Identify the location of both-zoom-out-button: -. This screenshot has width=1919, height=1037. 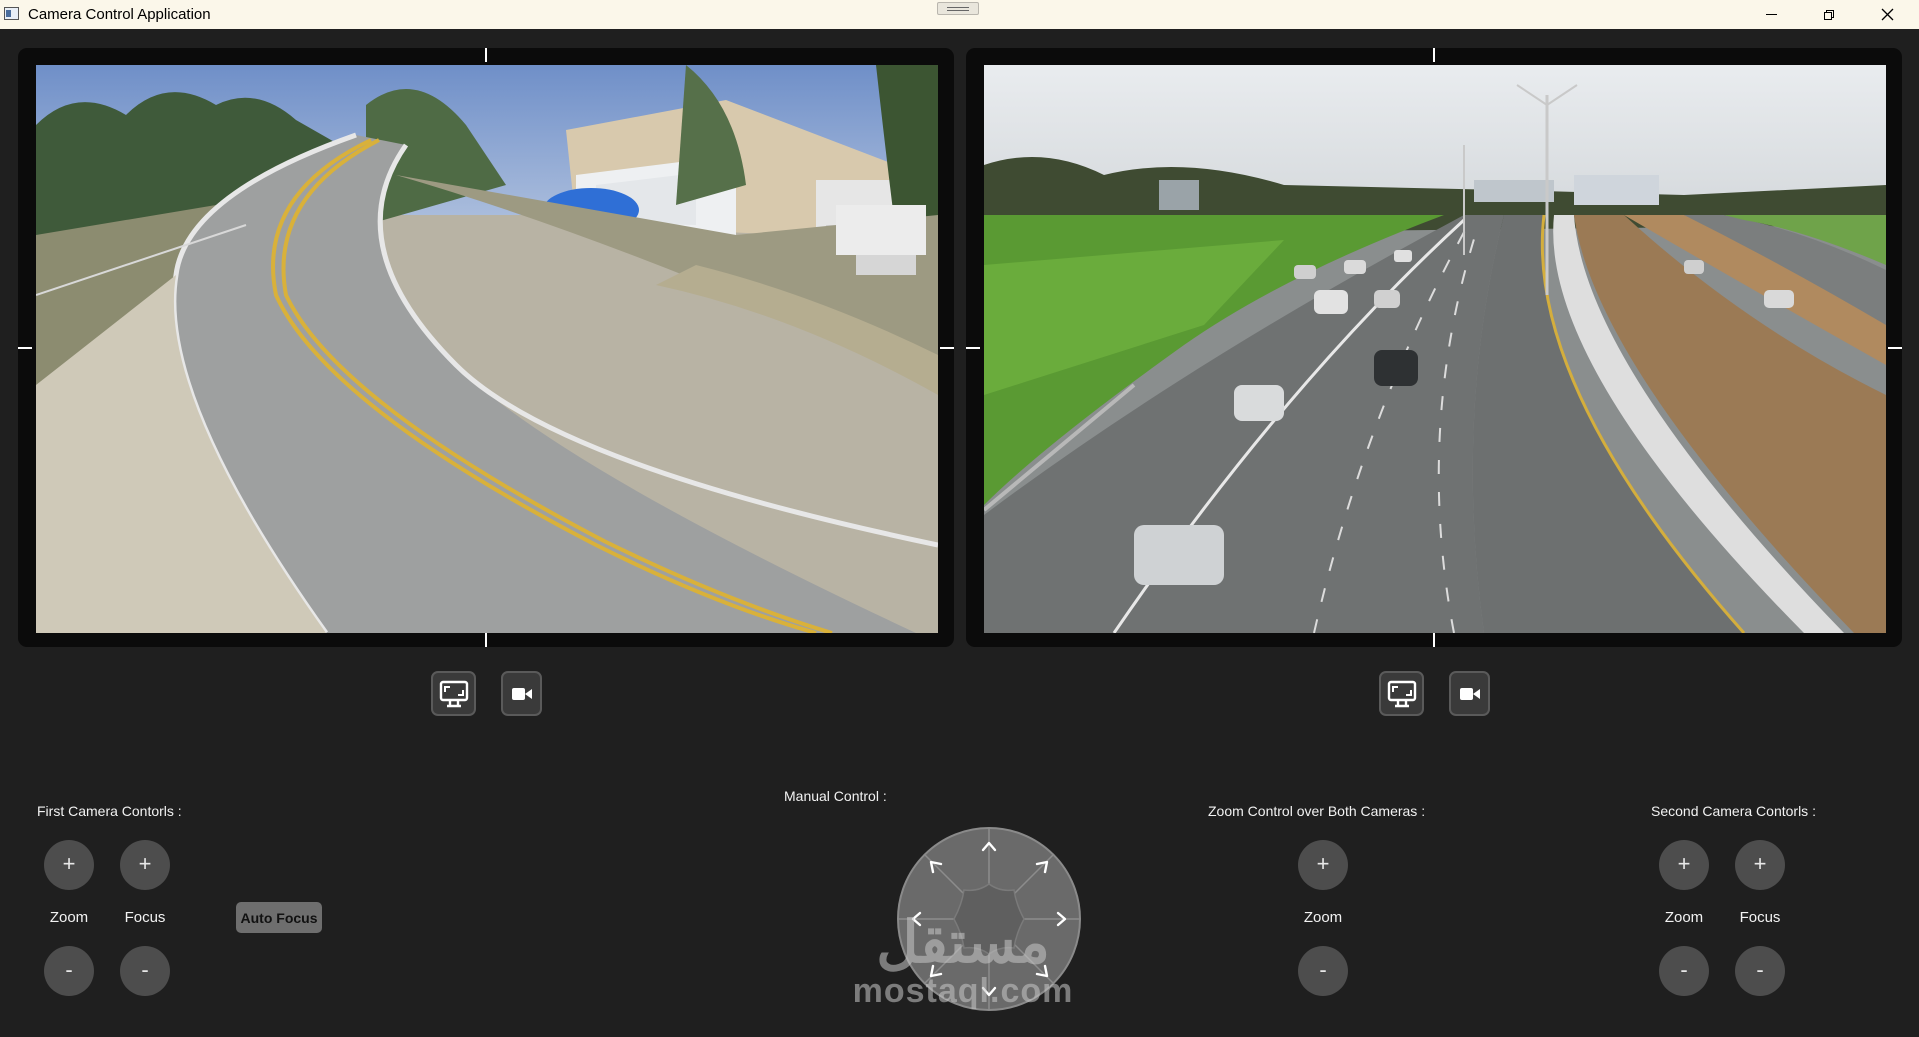
(1323, 971).